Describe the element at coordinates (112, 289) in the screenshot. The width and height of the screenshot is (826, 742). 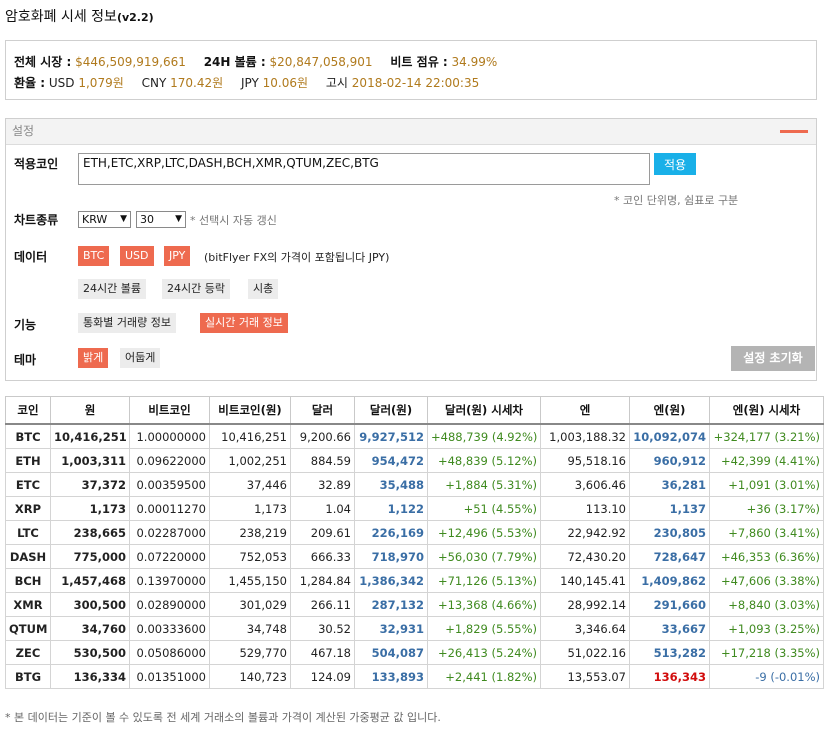
I see `option-volume-toggle: 24시간 볼륨` at that location.